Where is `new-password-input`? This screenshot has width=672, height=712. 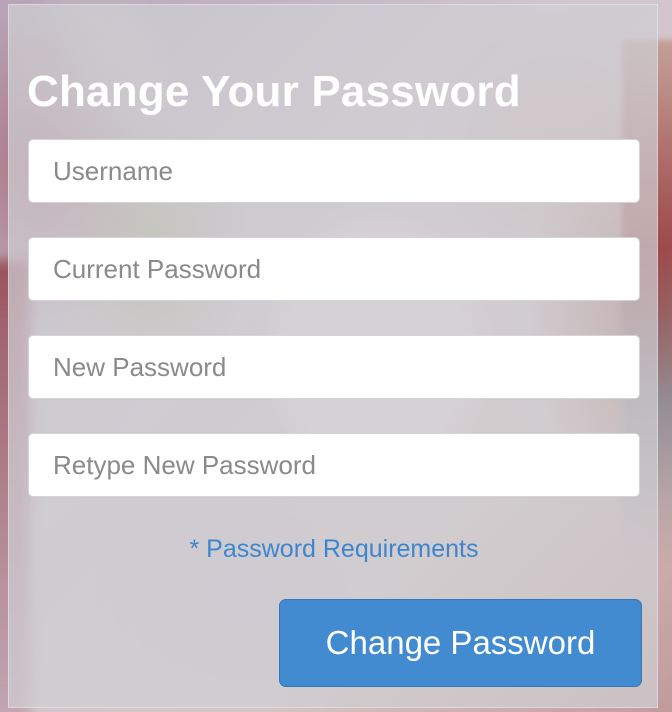 new-password-input is located at coordinates (334, 367).